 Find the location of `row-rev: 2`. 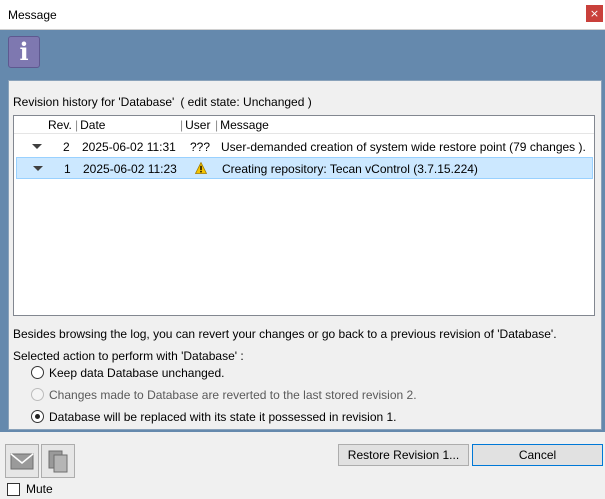

row-rev: 2 is located at coordinates (66, 147).